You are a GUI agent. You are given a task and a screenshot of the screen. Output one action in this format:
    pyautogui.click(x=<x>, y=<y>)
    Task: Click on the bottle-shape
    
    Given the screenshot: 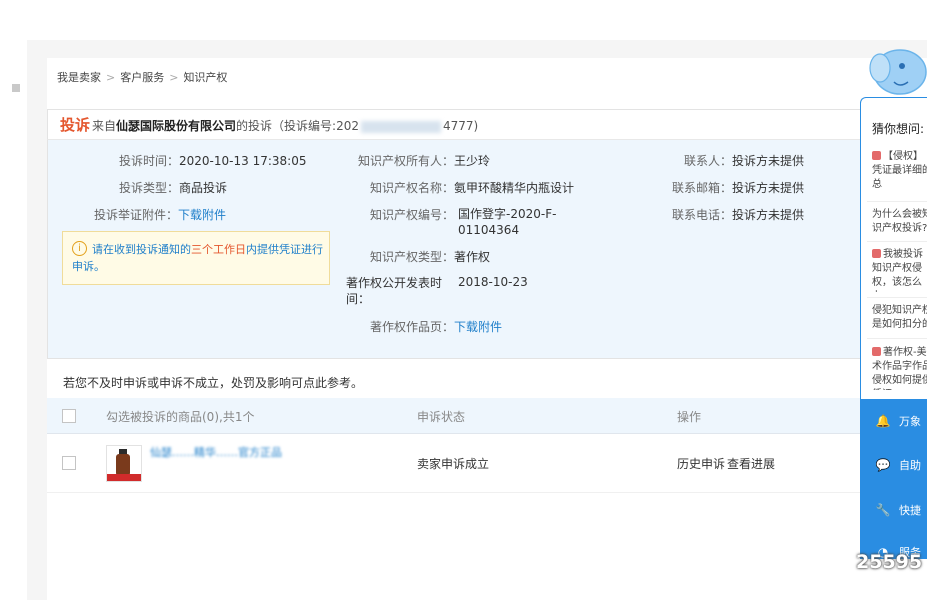 What is the action you would take?
    pyautogui.click(x=123, y=465)
    